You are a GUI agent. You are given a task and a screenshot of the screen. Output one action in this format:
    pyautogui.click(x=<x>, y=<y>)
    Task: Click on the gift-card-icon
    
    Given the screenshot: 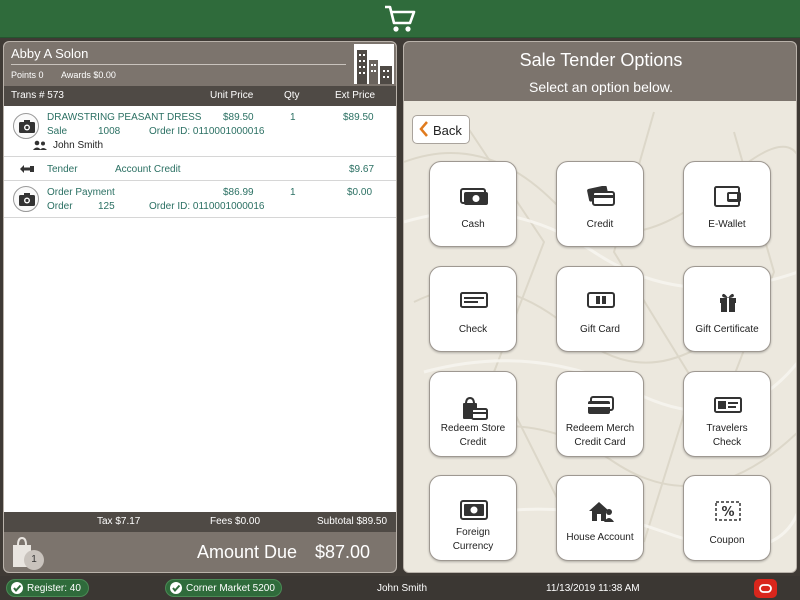 What is the action you would take?
    pyautogui.click(x=601, y=300)
    